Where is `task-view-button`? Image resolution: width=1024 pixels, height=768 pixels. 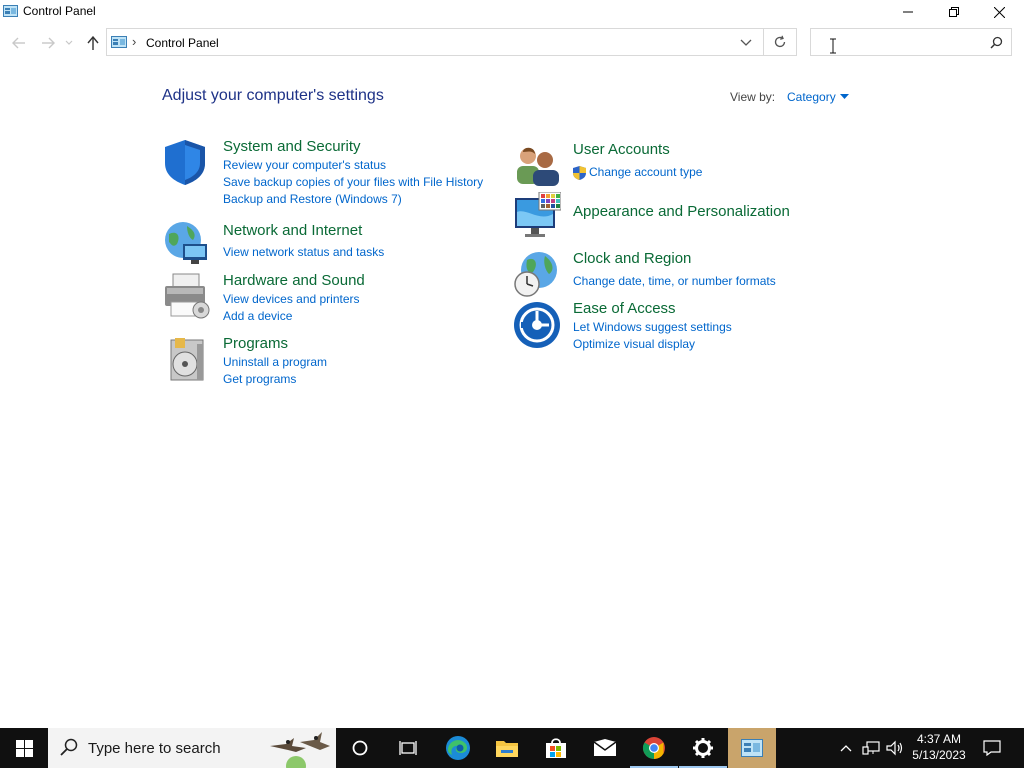
task-view-button is located at coordinates (408, 748).